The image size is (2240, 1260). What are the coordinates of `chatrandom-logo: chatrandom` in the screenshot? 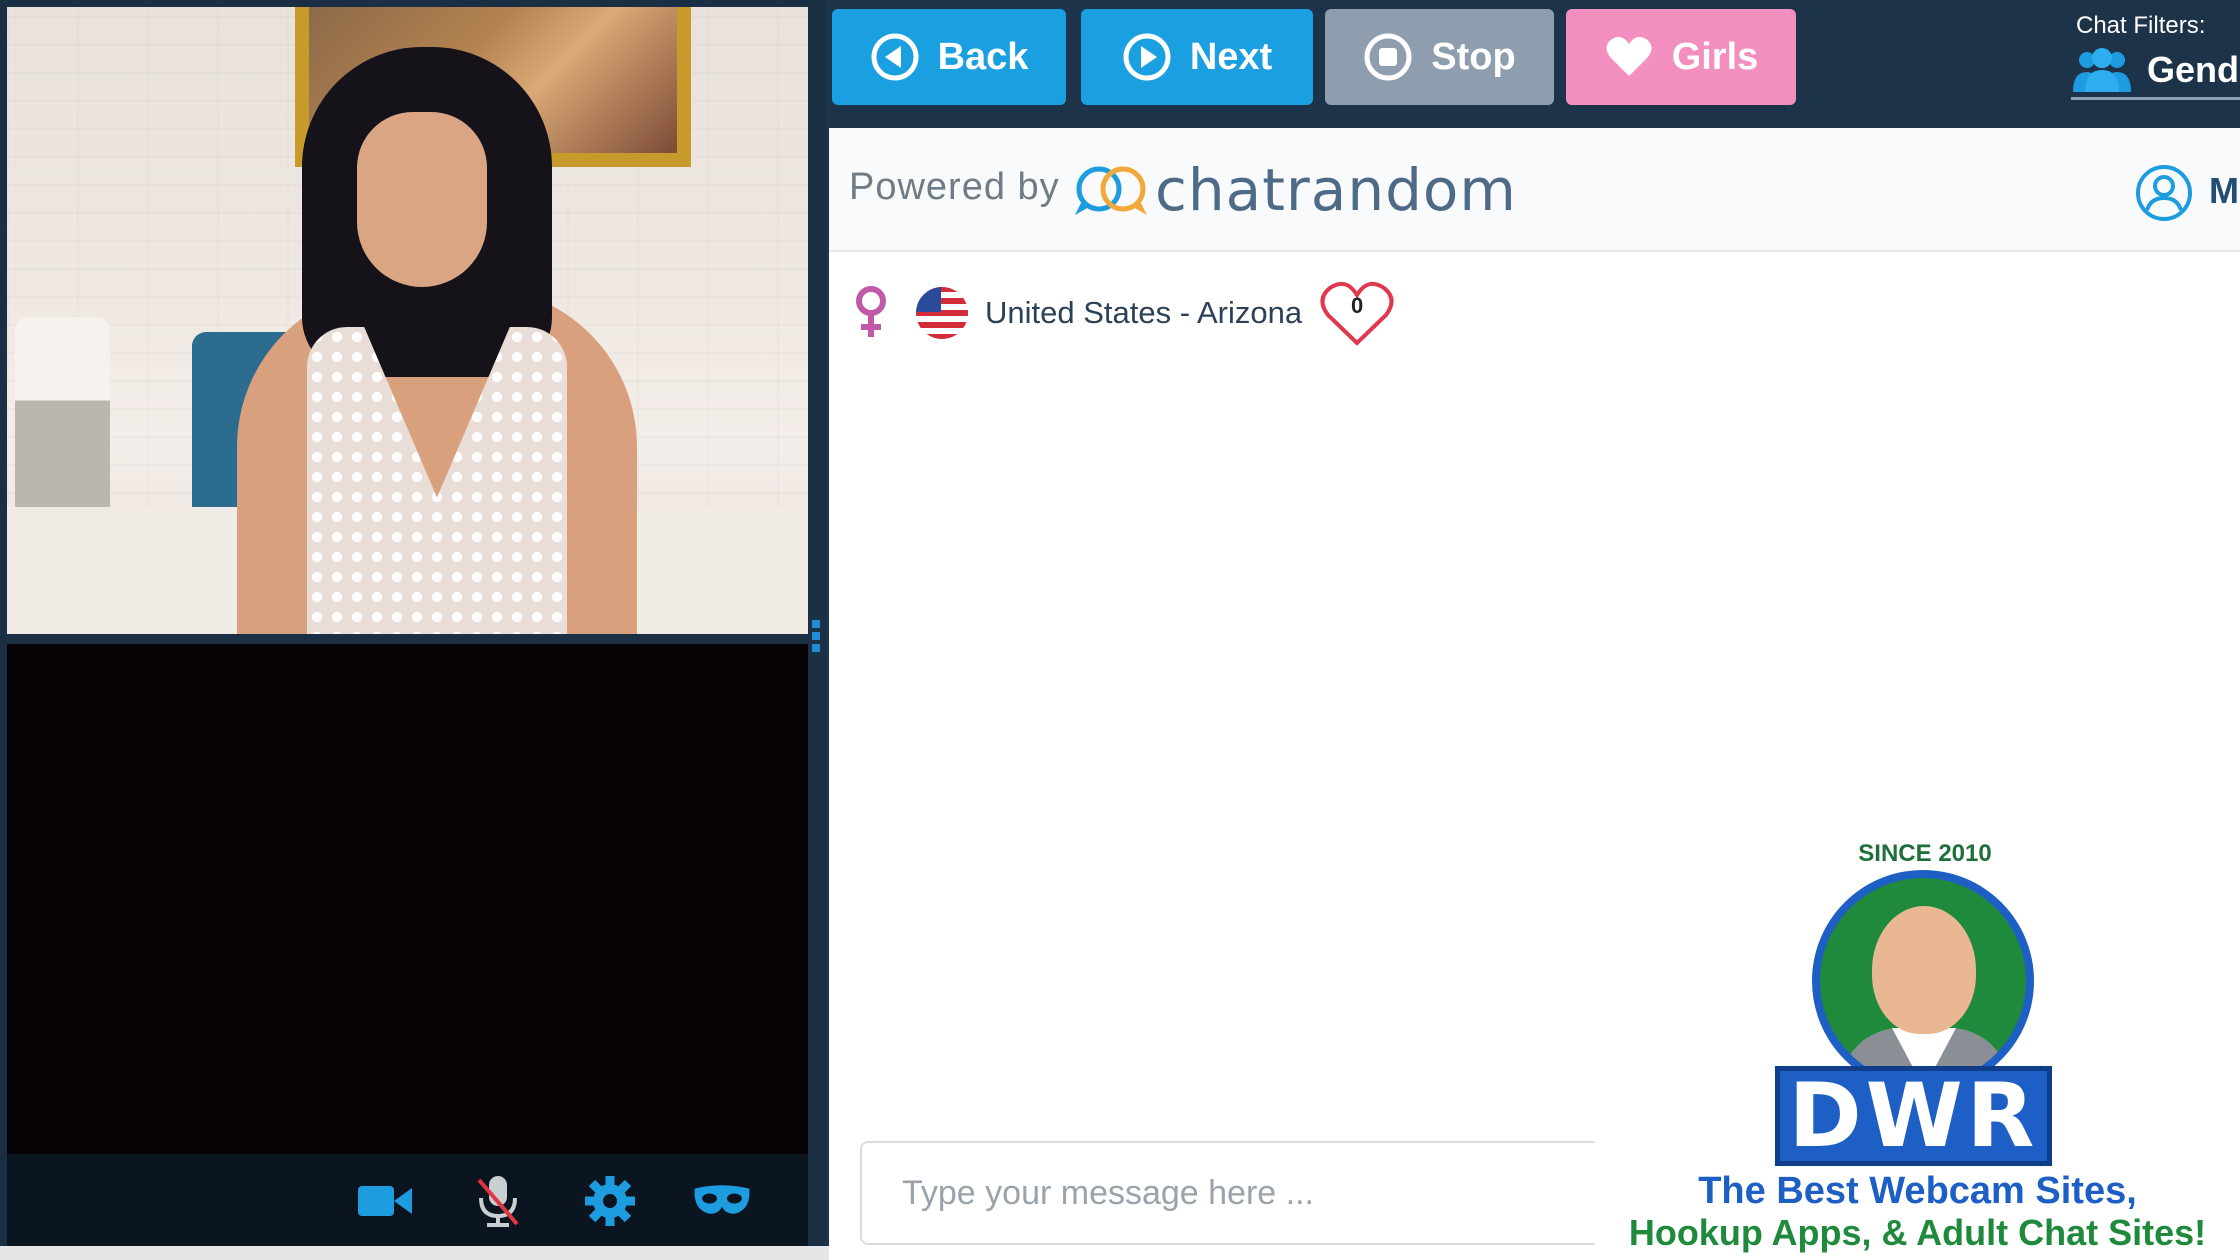 It's located at (1295, 190).